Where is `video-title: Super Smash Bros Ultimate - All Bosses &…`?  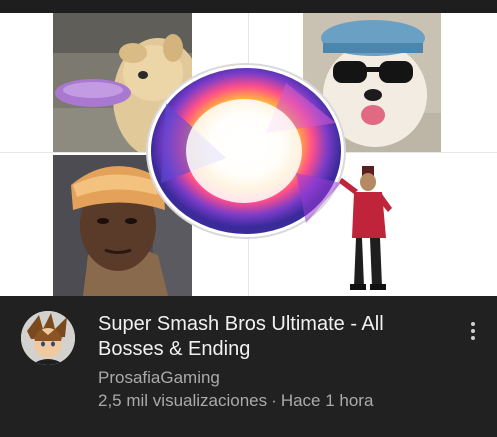 video-title: Super Smash Bros Ultimate - All Bosses &… is located at coordinates (268, 337).